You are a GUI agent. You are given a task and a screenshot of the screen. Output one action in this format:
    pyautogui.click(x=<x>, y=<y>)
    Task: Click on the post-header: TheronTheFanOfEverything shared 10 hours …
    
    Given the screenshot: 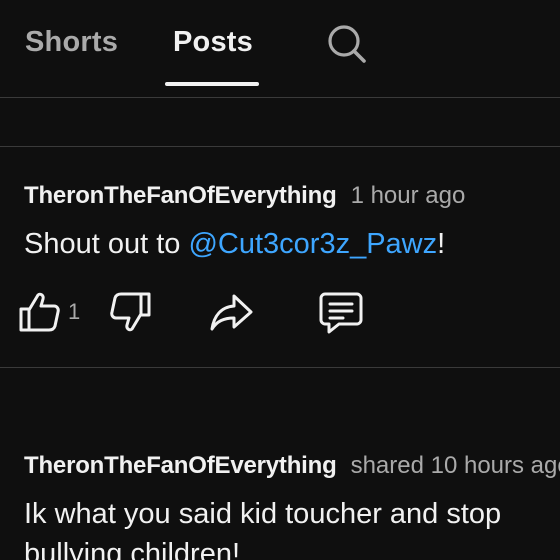 What is the action you would take?
    pyautogui.click(x=292, y=466)
    